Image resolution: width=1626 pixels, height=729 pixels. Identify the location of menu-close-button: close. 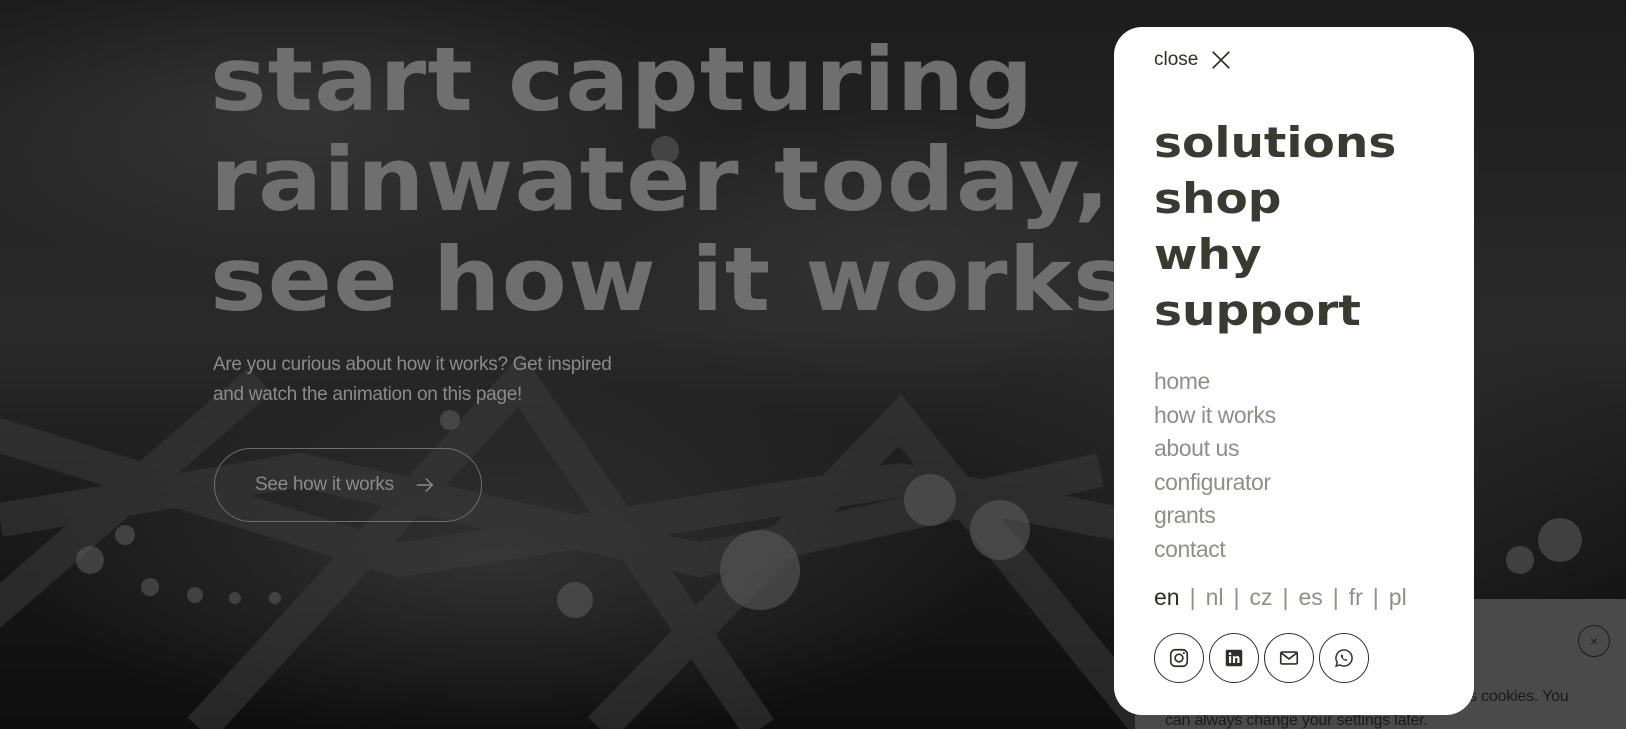
(1193, 60).